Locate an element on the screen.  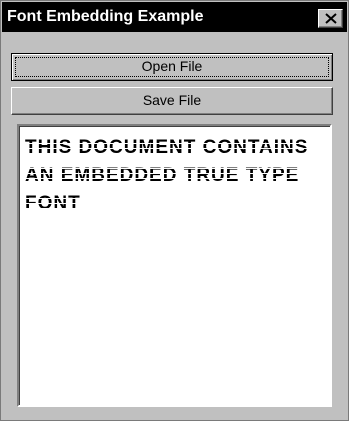
close-icon is located at coordinates (331, 18).